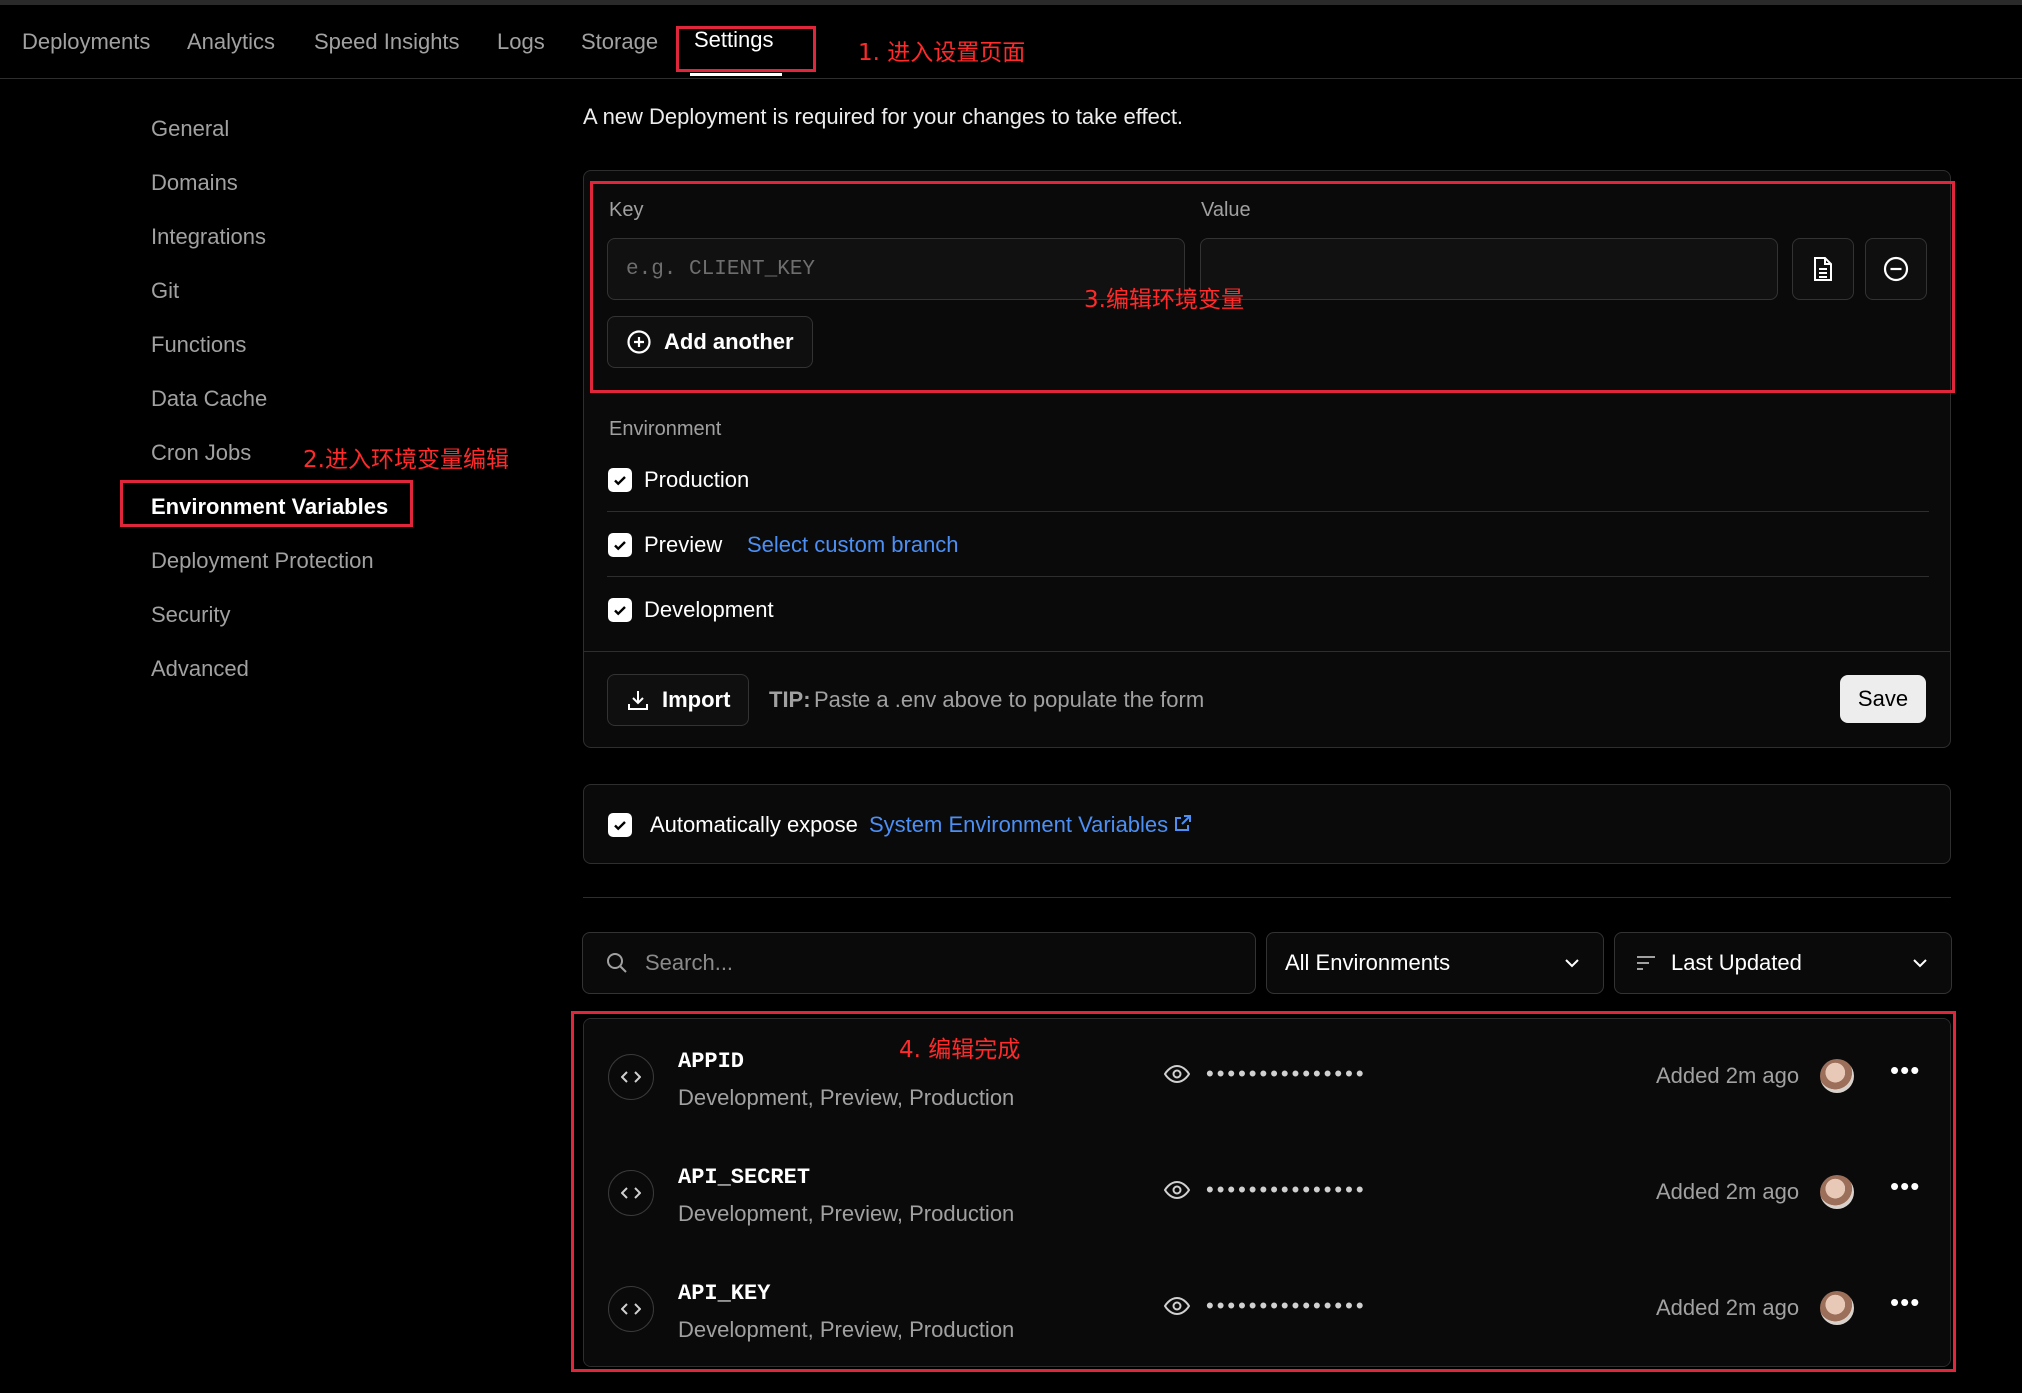 The height and width of the screenshot is (1393, 2022). What do you see at coordinates (190, 129) in the screenshot?
I see `sidebar-item-general: General` at bounding box center [190, 129].